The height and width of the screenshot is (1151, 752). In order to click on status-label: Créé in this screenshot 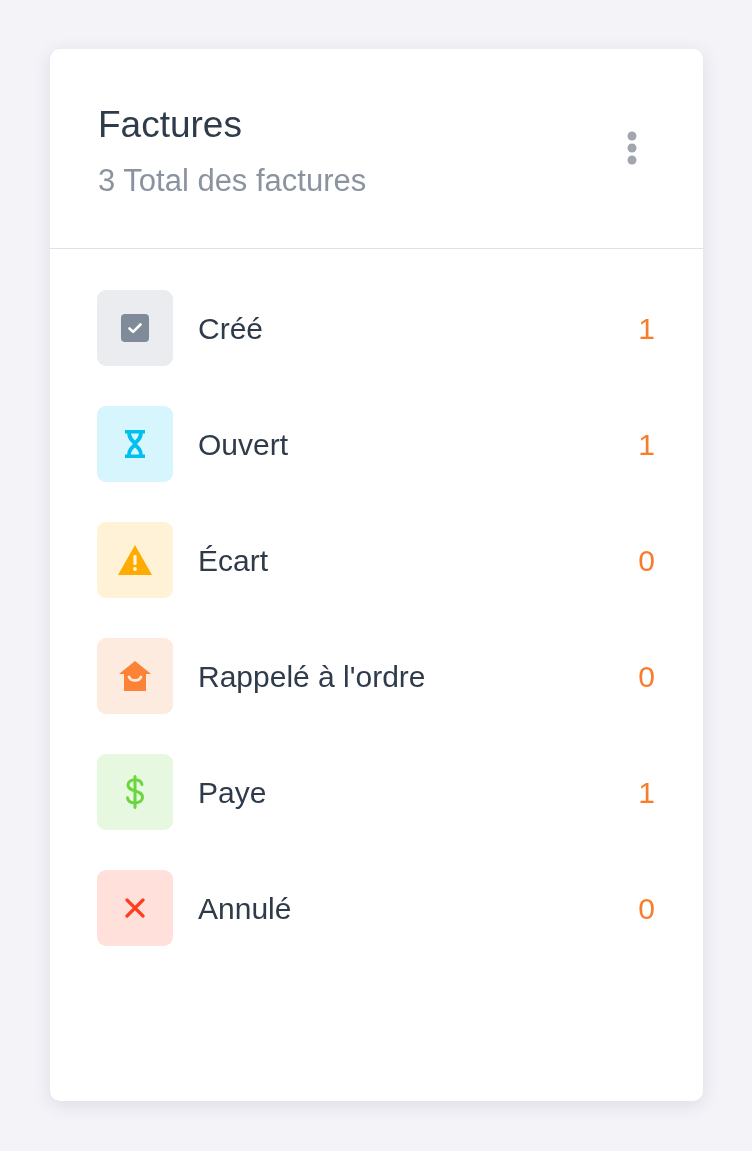, I will do `click(231, 328)`.